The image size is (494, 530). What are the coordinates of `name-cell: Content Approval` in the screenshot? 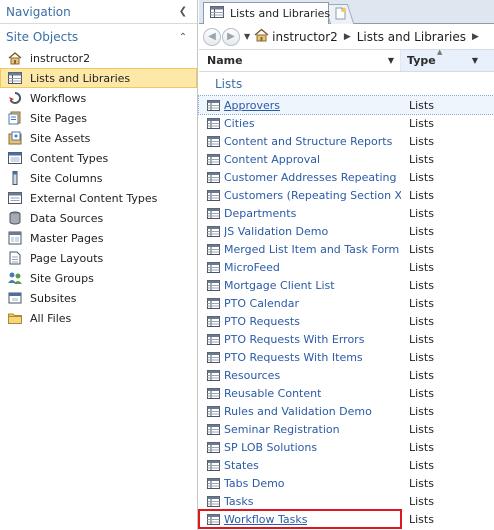 It's located at (300, 159).